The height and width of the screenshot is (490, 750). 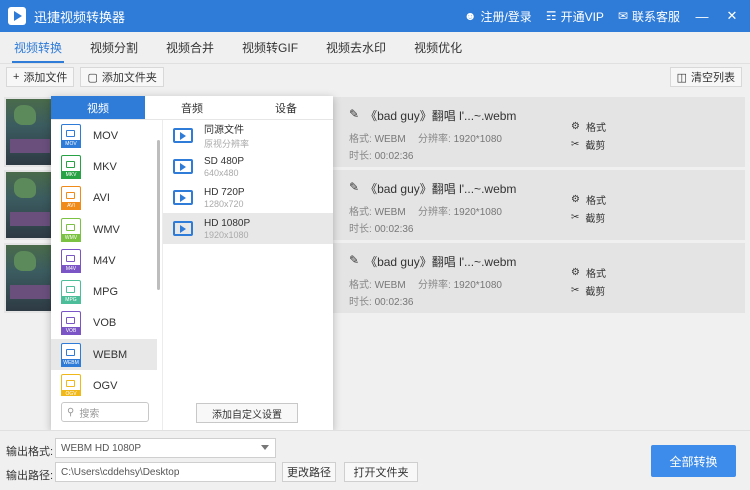 I want to click on output-path-label: 输出路径:, so click(x=30, y=476).